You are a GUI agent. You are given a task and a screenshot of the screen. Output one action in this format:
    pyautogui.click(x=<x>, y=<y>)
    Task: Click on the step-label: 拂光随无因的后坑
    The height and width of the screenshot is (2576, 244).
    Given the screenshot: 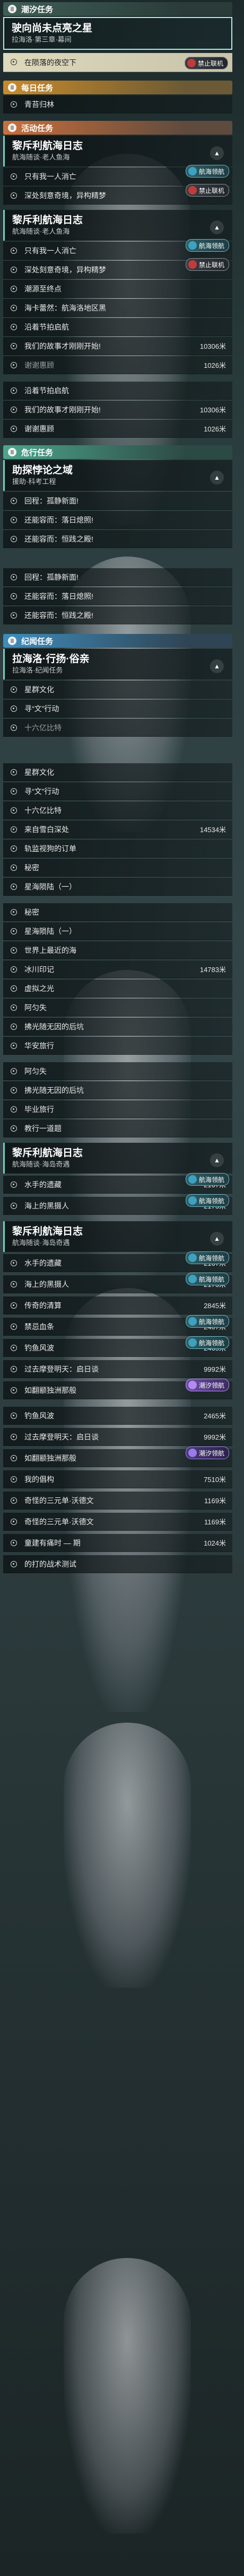 What is the action you would take?
    pyautogui.click(x=54, y=1026)
    